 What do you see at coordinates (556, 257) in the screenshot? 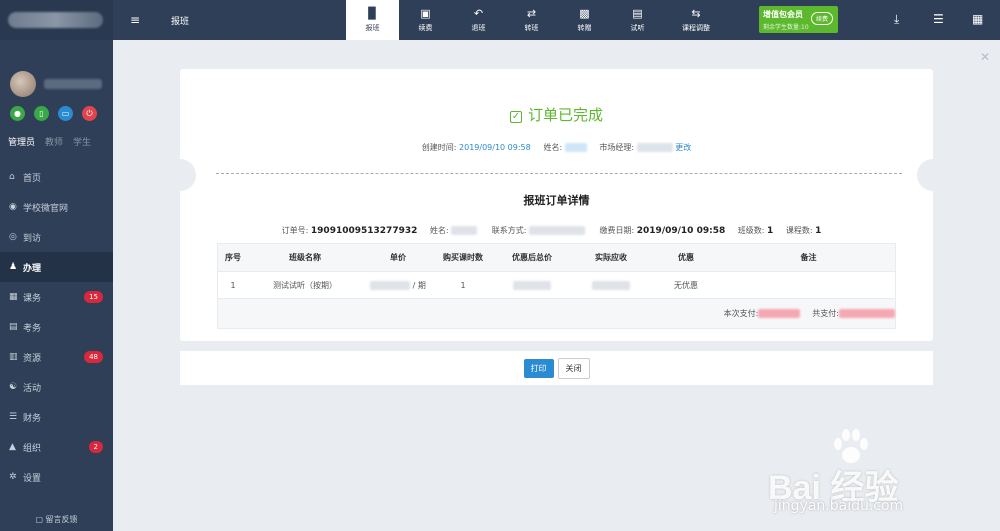
I see `table-header: 序号 班级名称 单价 购买课时数 优惠后总价 实际应收 优惠 备注` at bounding box center [556, 257].